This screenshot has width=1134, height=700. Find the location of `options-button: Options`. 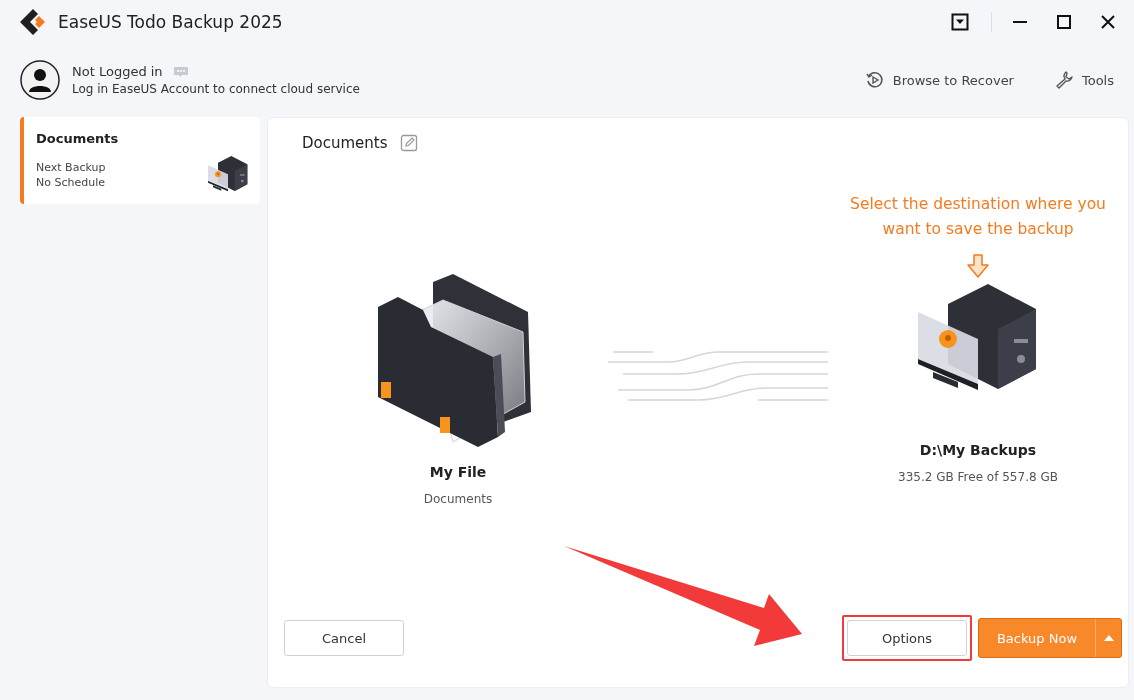

options-button: Options is located at coordinates (907, 638).